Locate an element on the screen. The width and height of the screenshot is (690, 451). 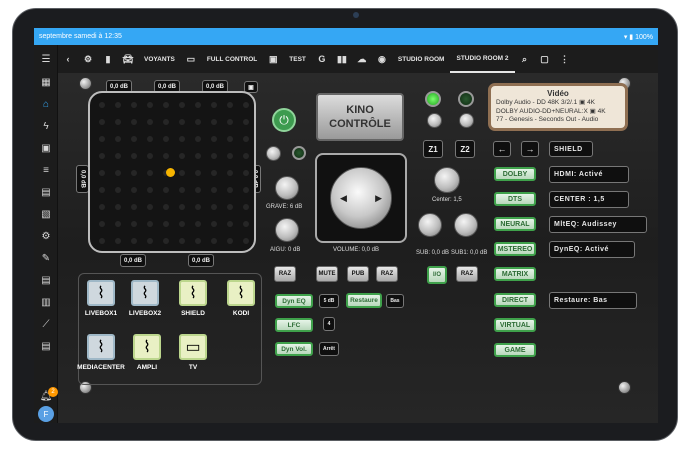
tab-studio-room: STUDIO ROOM is located at coordinates (421, 59).